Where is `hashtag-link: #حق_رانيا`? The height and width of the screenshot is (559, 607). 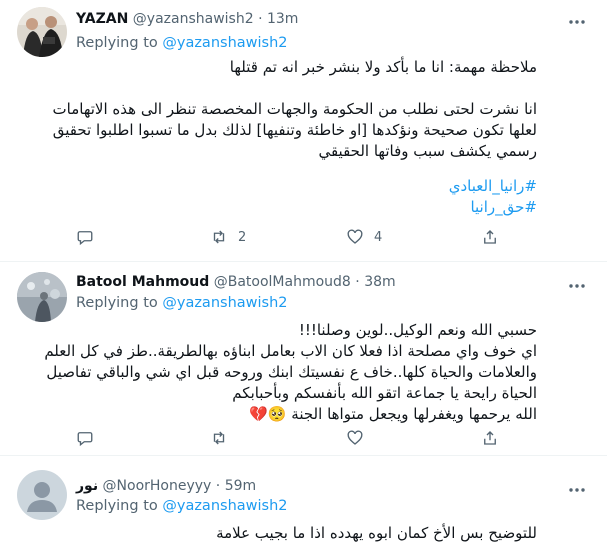 hashtag-link: #حق_رانيا is located at coordinates (307, 207).